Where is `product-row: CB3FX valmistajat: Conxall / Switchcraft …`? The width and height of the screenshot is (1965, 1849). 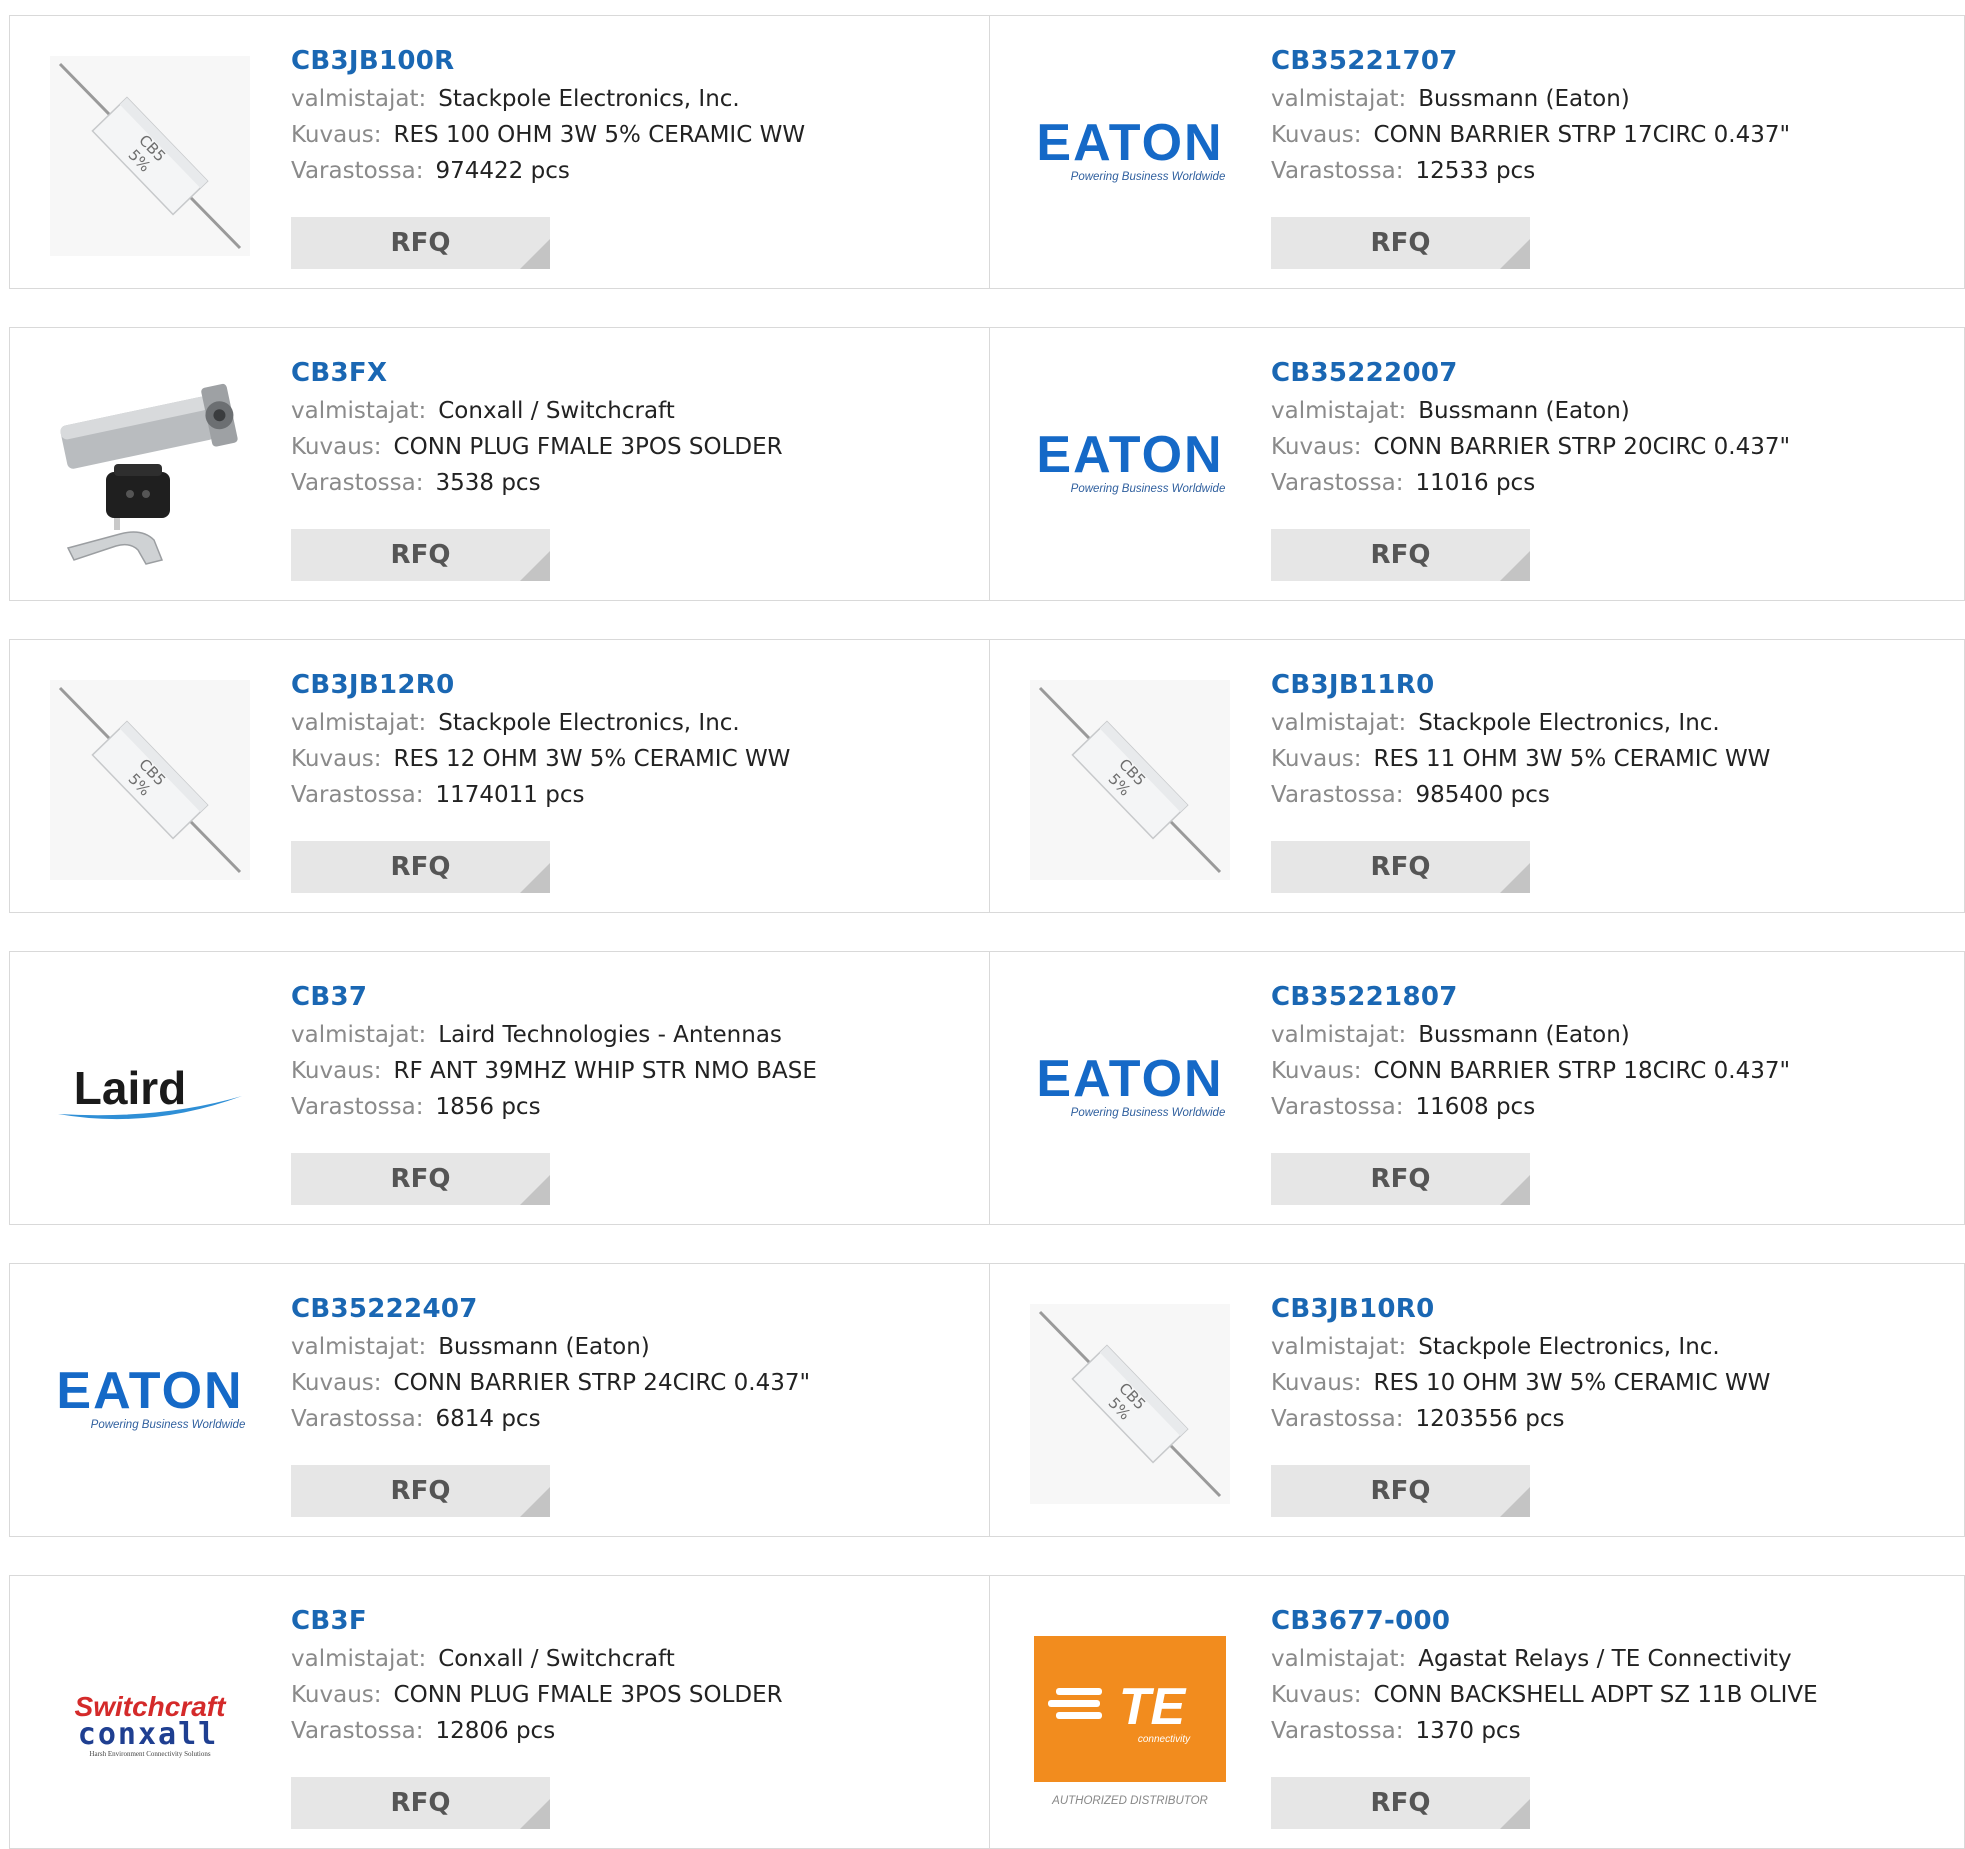
product-row: CB3FX valmistajat: Conxall / Switchcraft … is located at coordinates (987, 464).